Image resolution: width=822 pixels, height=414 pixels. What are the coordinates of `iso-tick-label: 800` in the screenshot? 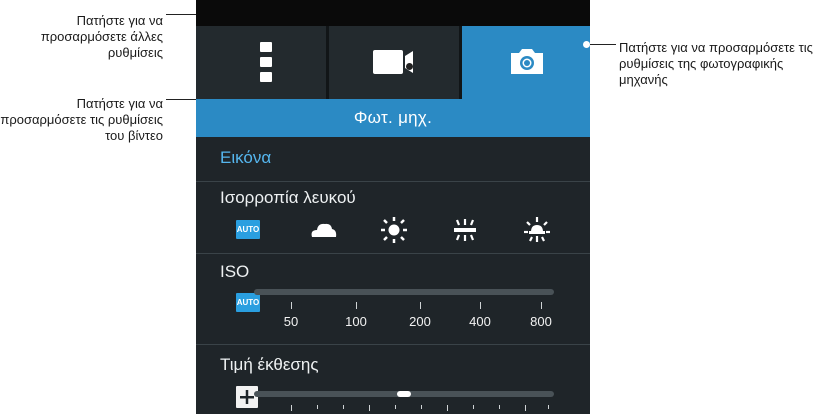 It's located at (541, 321).